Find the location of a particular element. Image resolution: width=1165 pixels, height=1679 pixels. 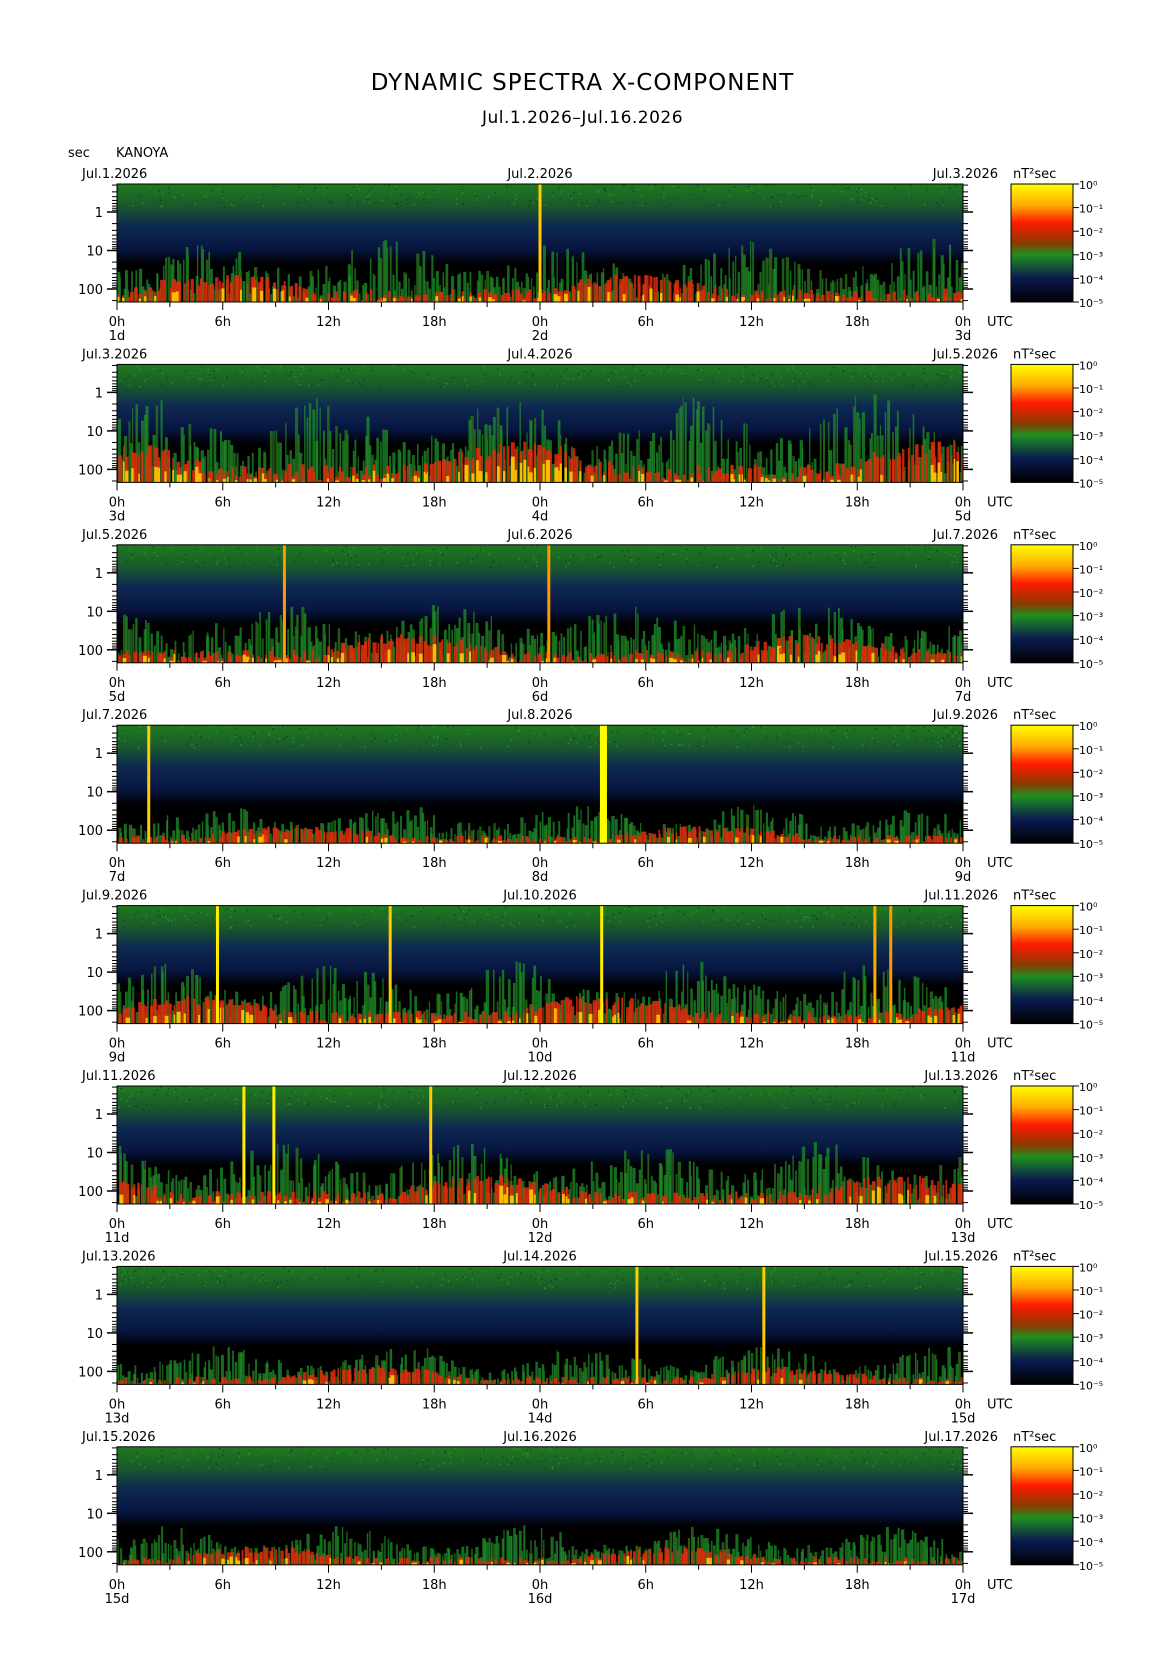

utc-label-2: UTC is located at coordinates (1000, 502).